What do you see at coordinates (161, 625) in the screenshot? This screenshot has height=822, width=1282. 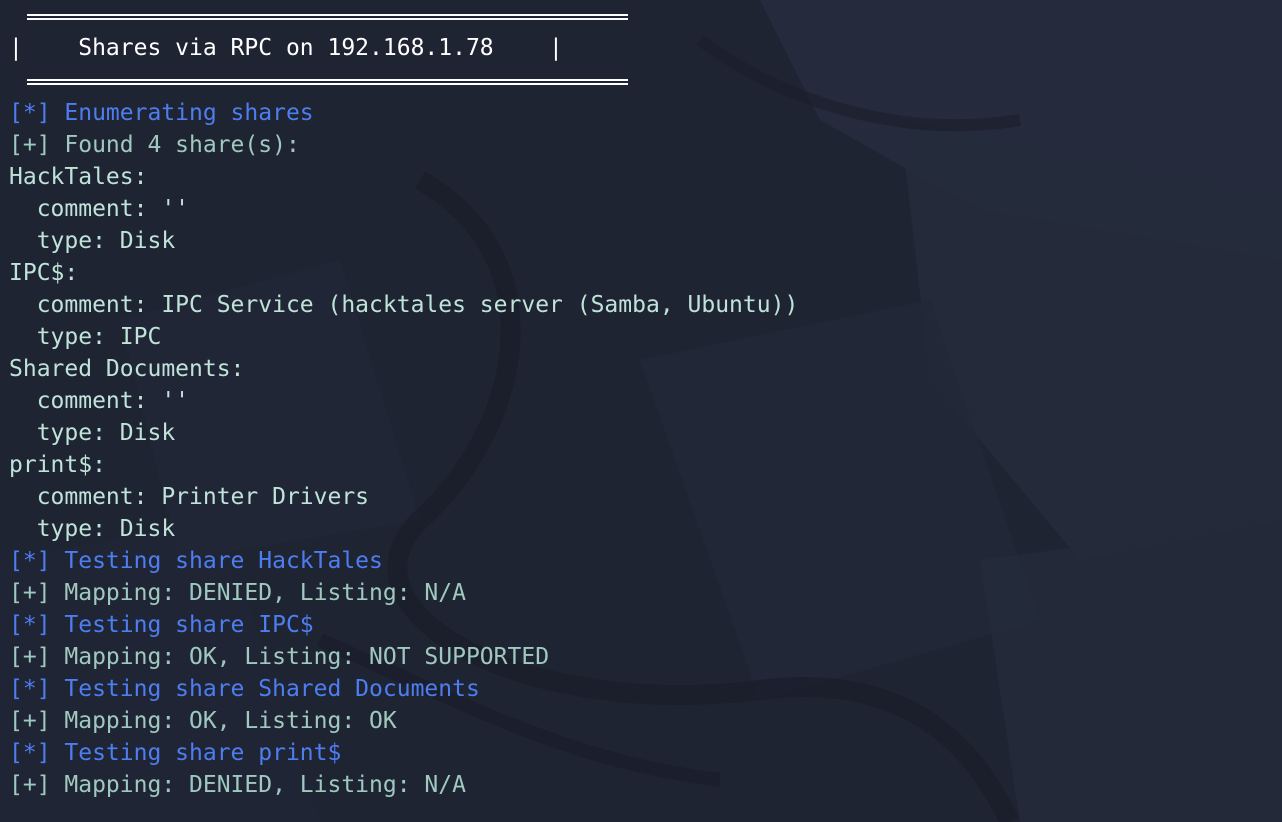 I see `terminal-line: [*] Testing share IPC$` at bounding box center [161, 625].